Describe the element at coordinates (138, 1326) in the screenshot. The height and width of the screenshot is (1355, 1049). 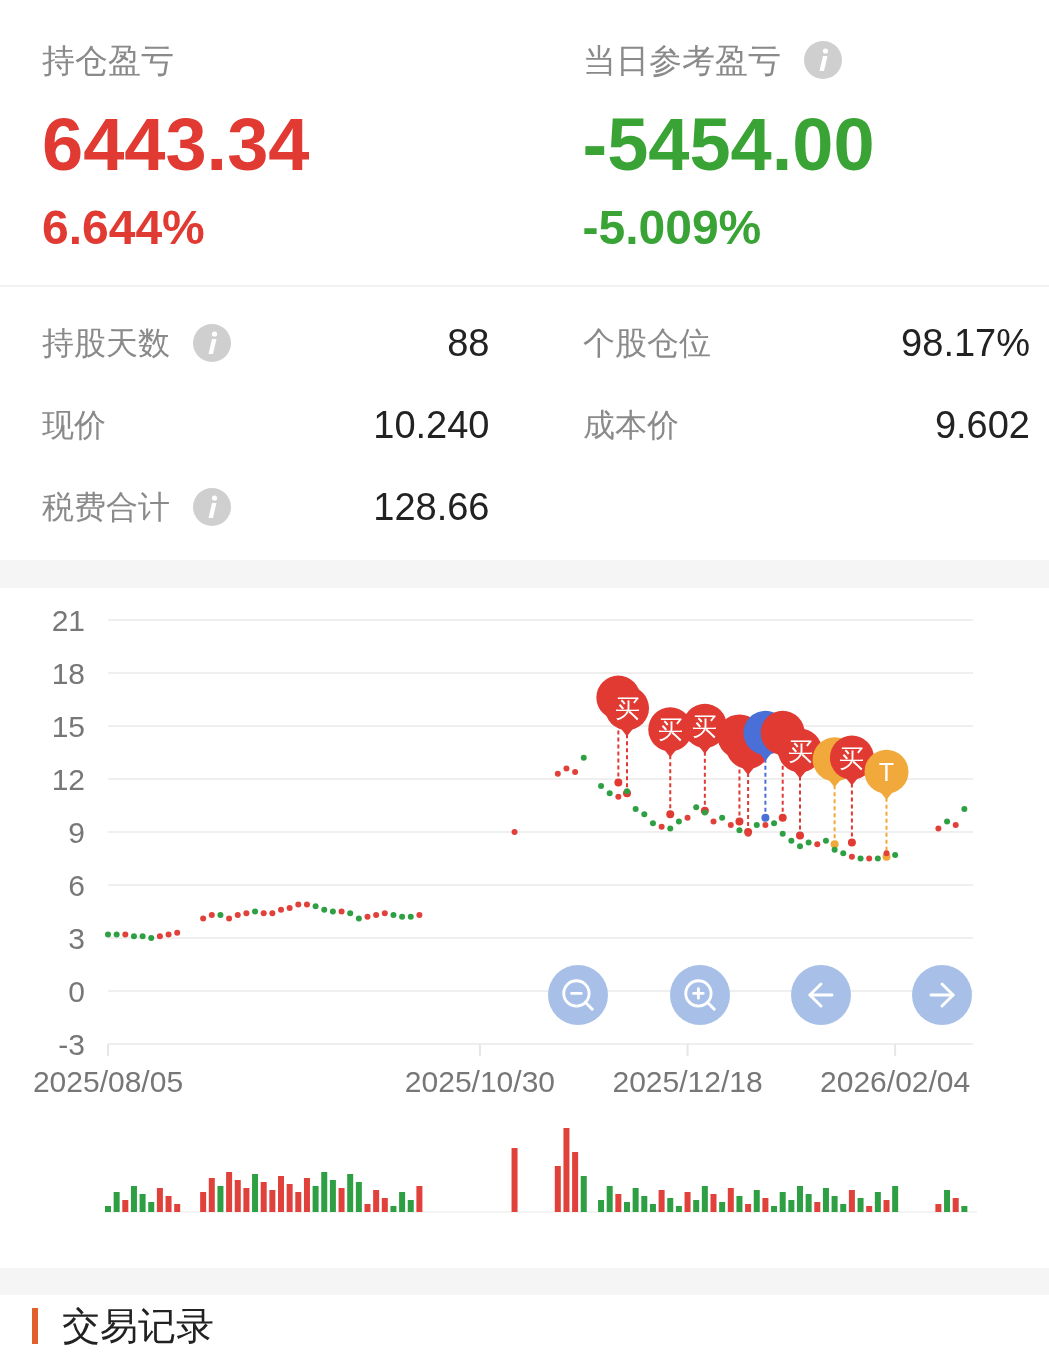
I see `section-title: 交易记录` at that location.